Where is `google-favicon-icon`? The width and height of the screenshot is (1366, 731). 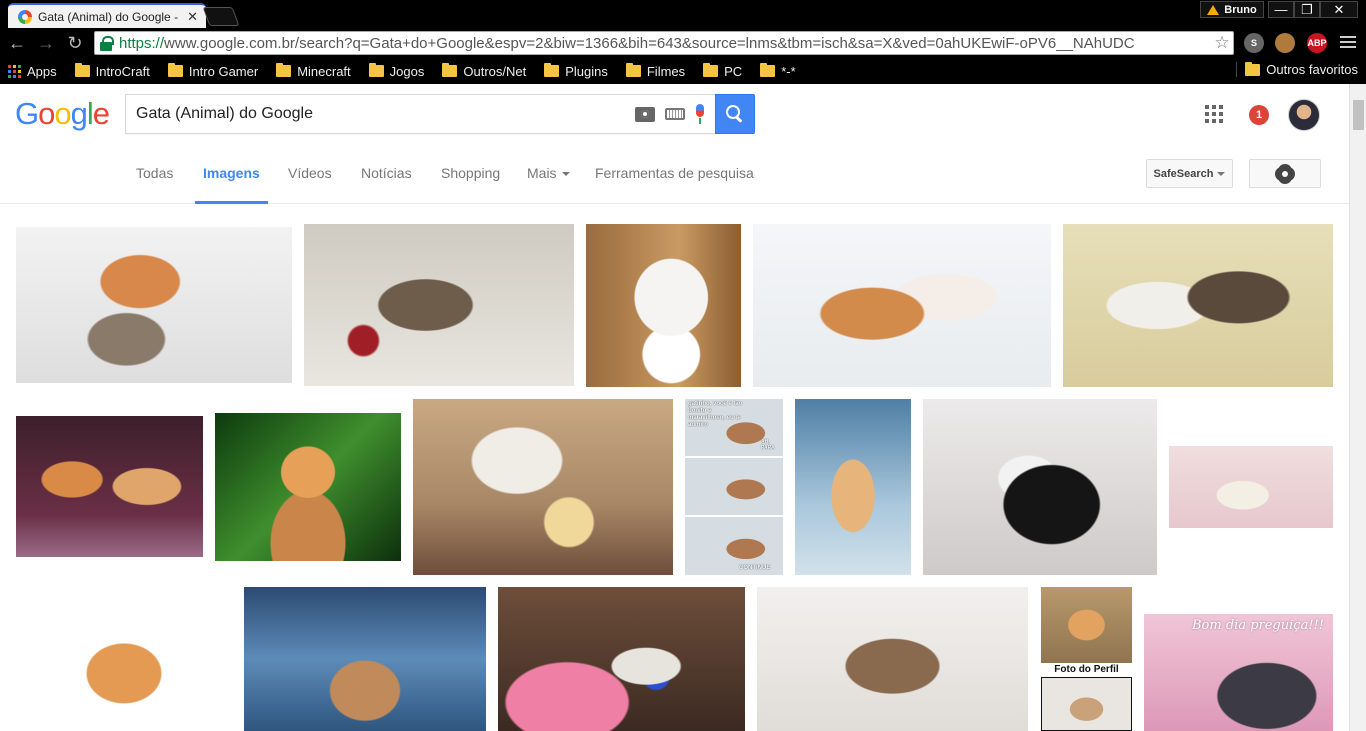 google-favicon-icon is located at coordinates (25, 16).